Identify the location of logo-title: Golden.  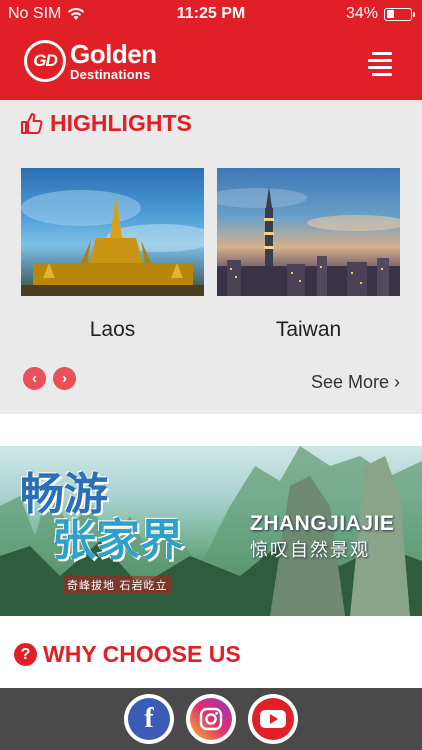
(113, 54).